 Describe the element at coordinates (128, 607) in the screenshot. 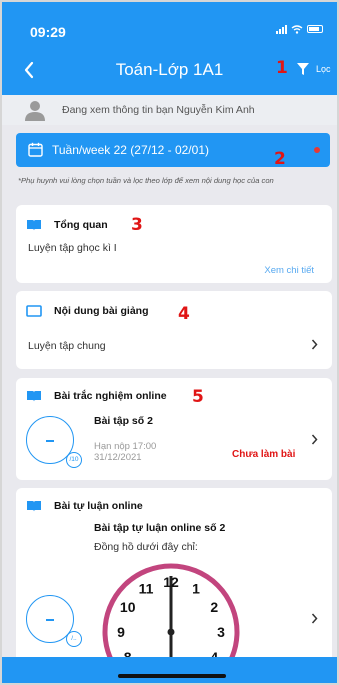

I see `clock-number-10: 10` at that location.